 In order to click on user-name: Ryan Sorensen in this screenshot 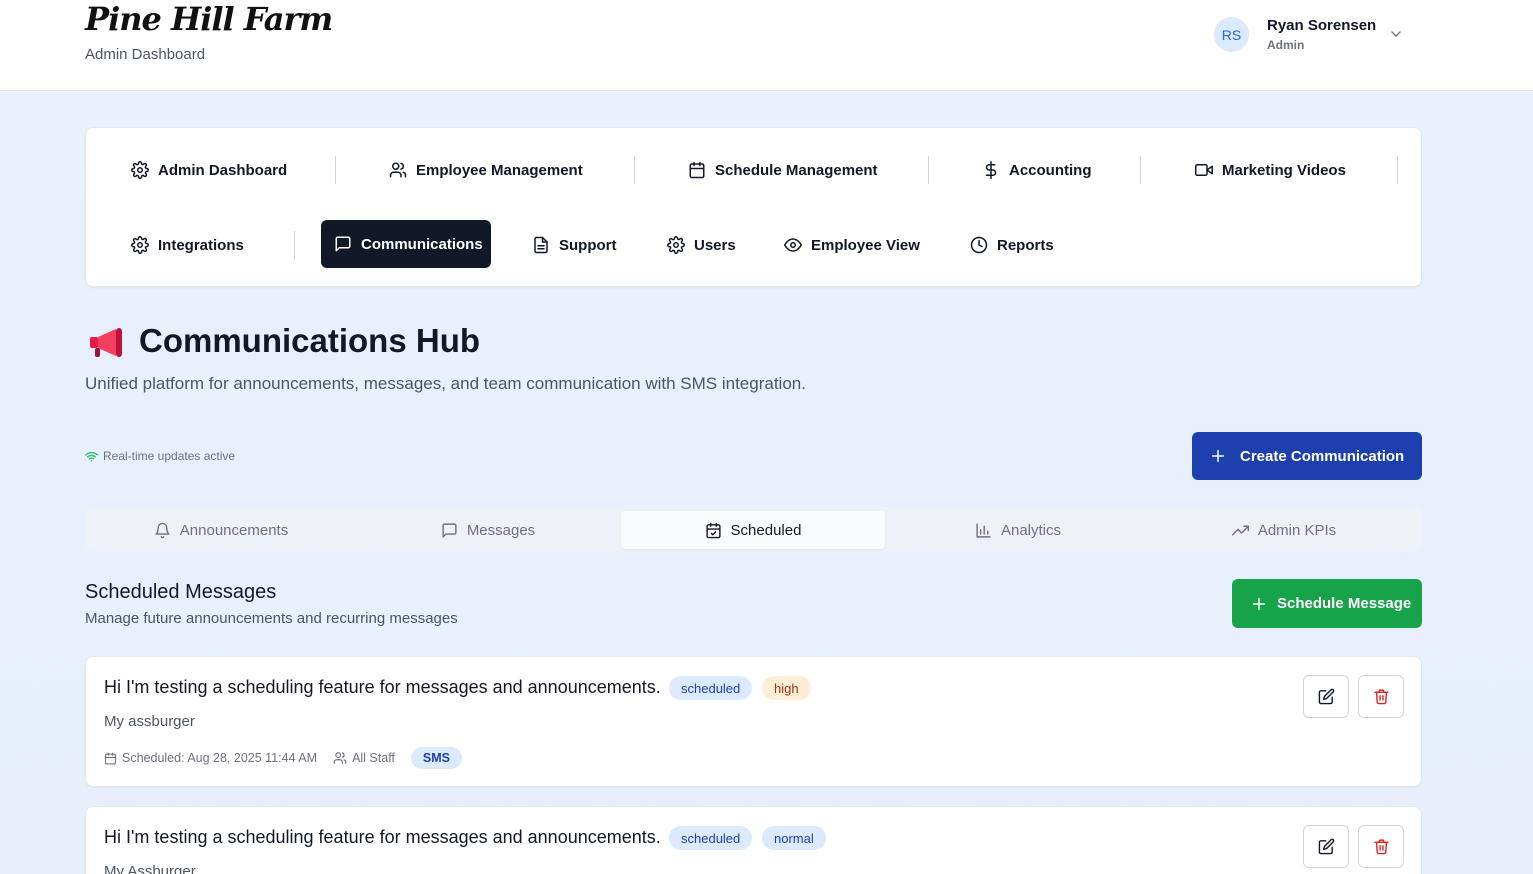, I will do `click(1321, 25)`.